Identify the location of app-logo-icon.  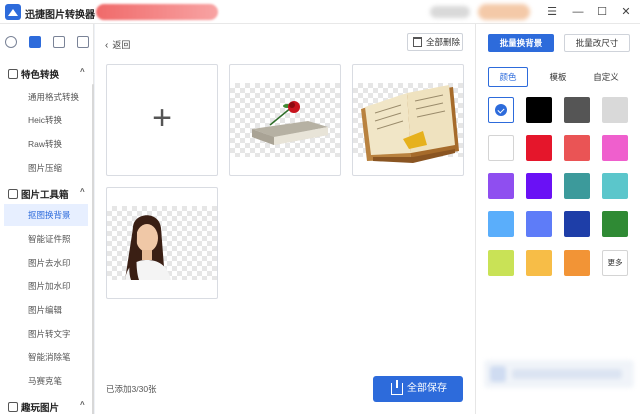
(13, 12).